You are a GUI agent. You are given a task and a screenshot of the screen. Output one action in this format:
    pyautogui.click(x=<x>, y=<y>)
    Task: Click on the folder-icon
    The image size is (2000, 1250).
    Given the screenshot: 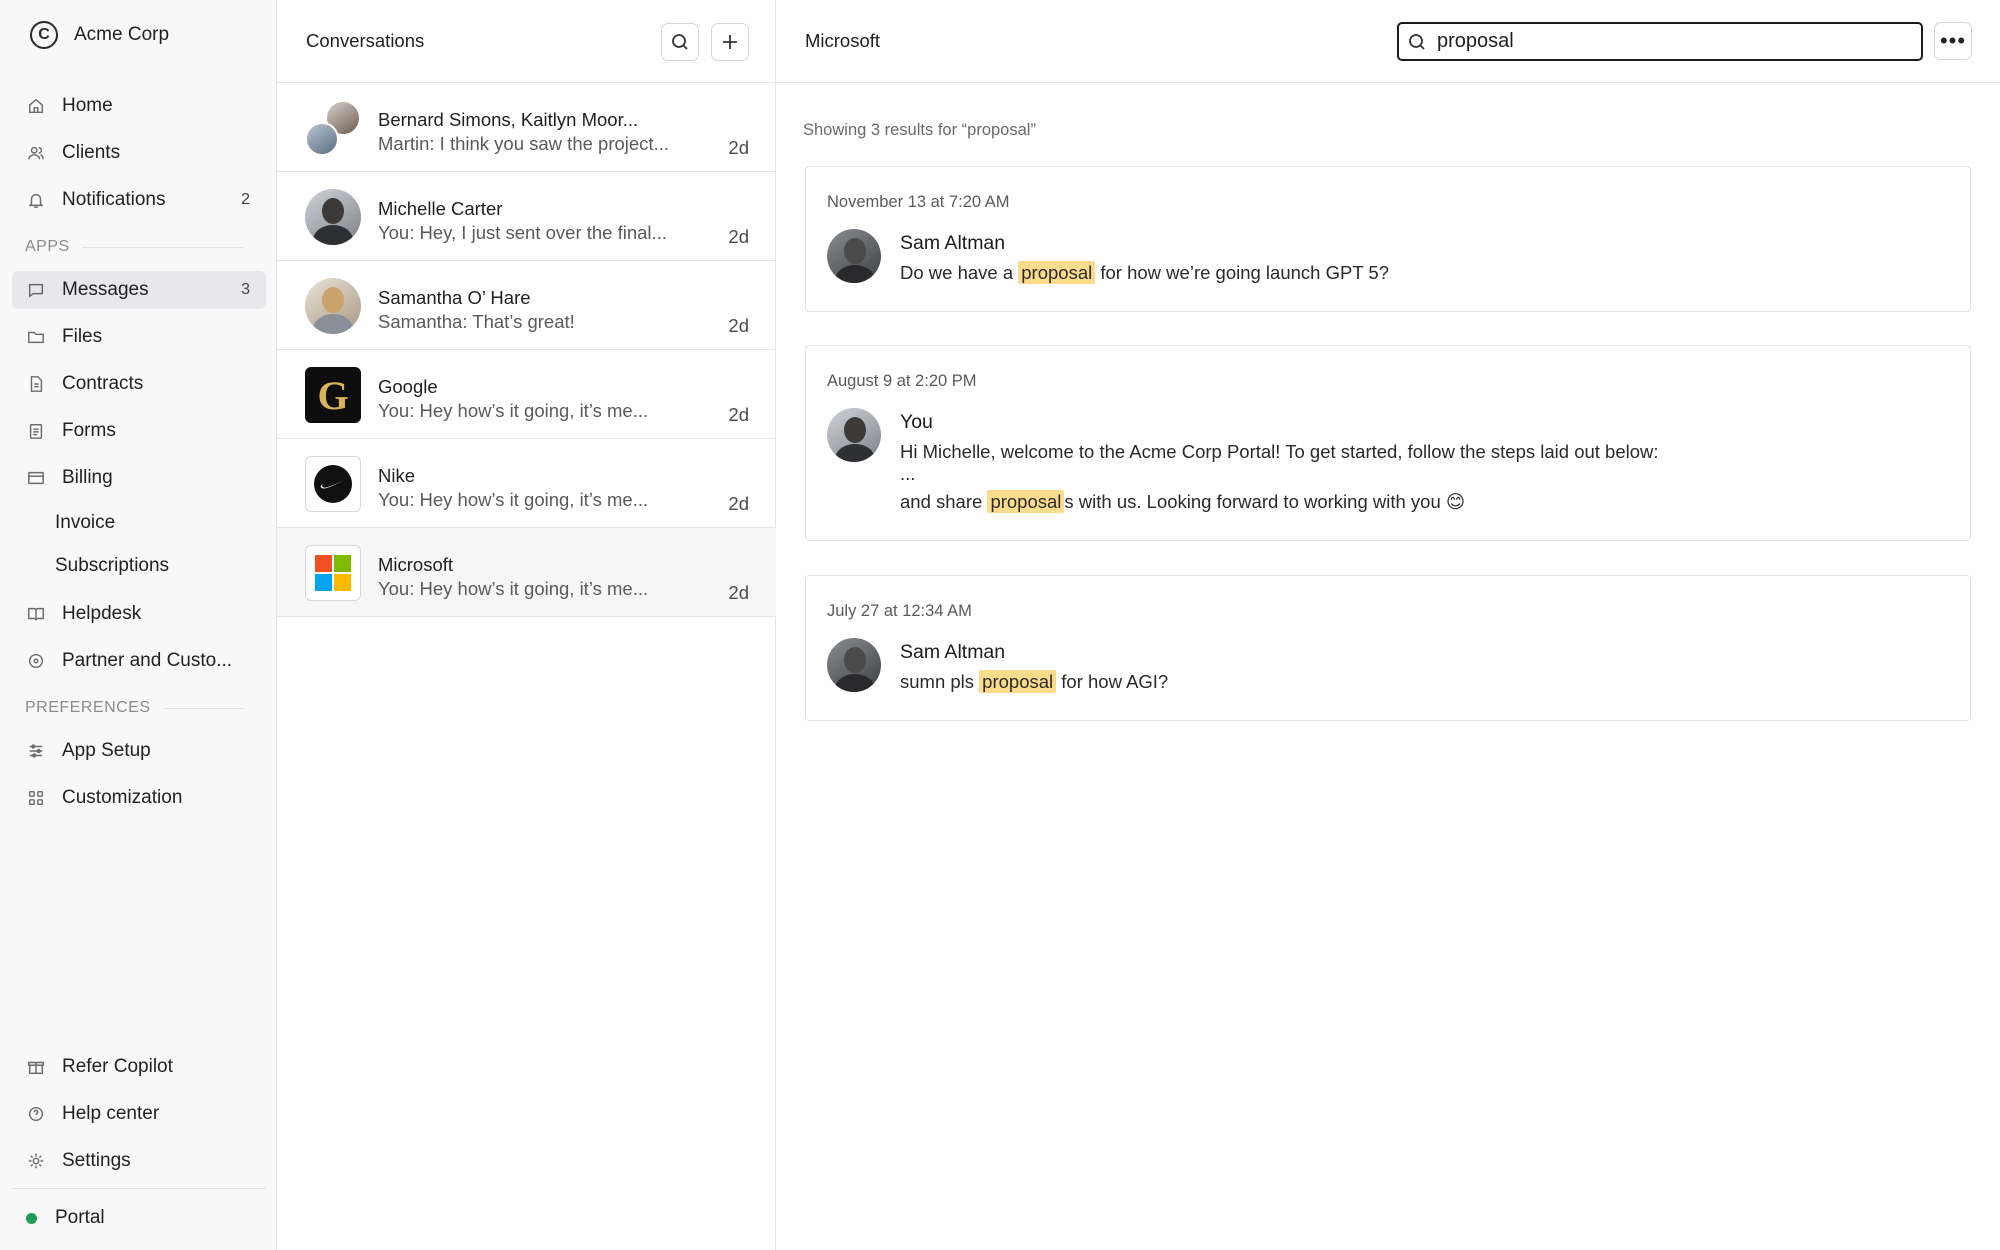 What is the action you would take?
    pyautogui.click(x=36, y=337)
    